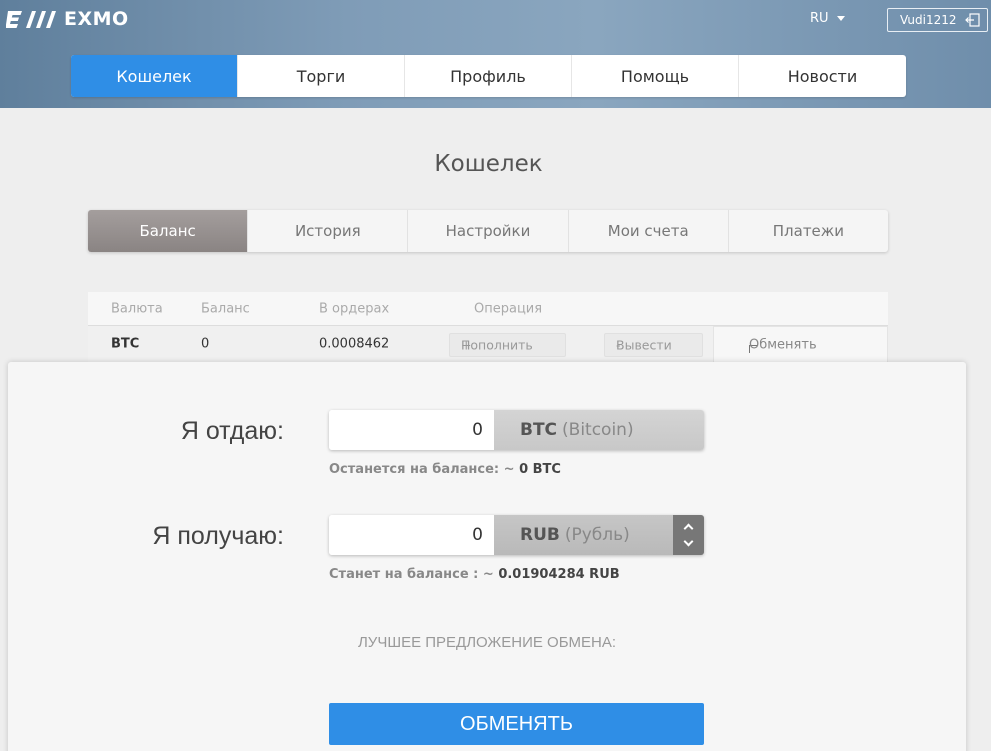 Image resolution: width=991 pixels, height=751 pixels. What do you see at coordinates (516, 724) in the screenshot?
I see `exchange-submit-button: ОБМЕНЯТЬ` at bounding box center [516, 724].